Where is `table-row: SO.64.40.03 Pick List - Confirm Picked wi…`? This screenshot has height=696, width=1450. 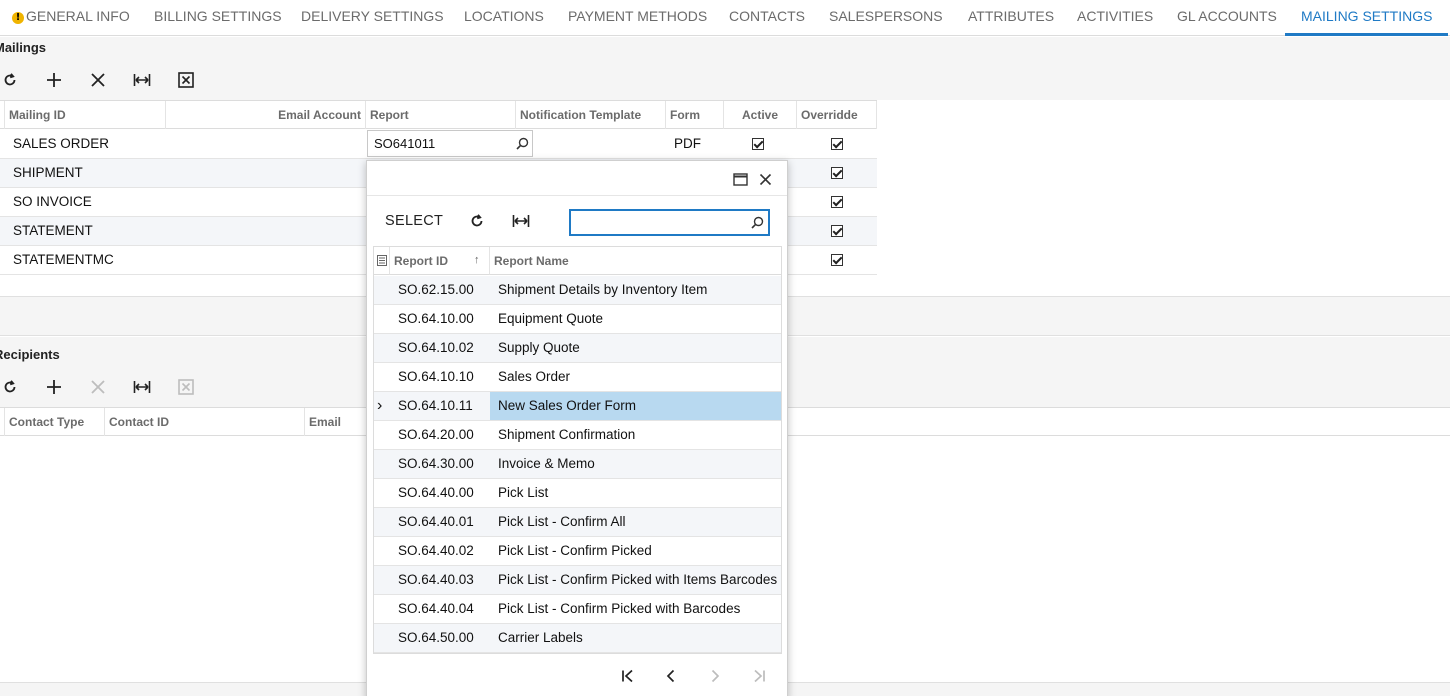
table-row: SO.64.40.03 Pick List - Confirm Picked wi… is located at coordinates (577, 580).